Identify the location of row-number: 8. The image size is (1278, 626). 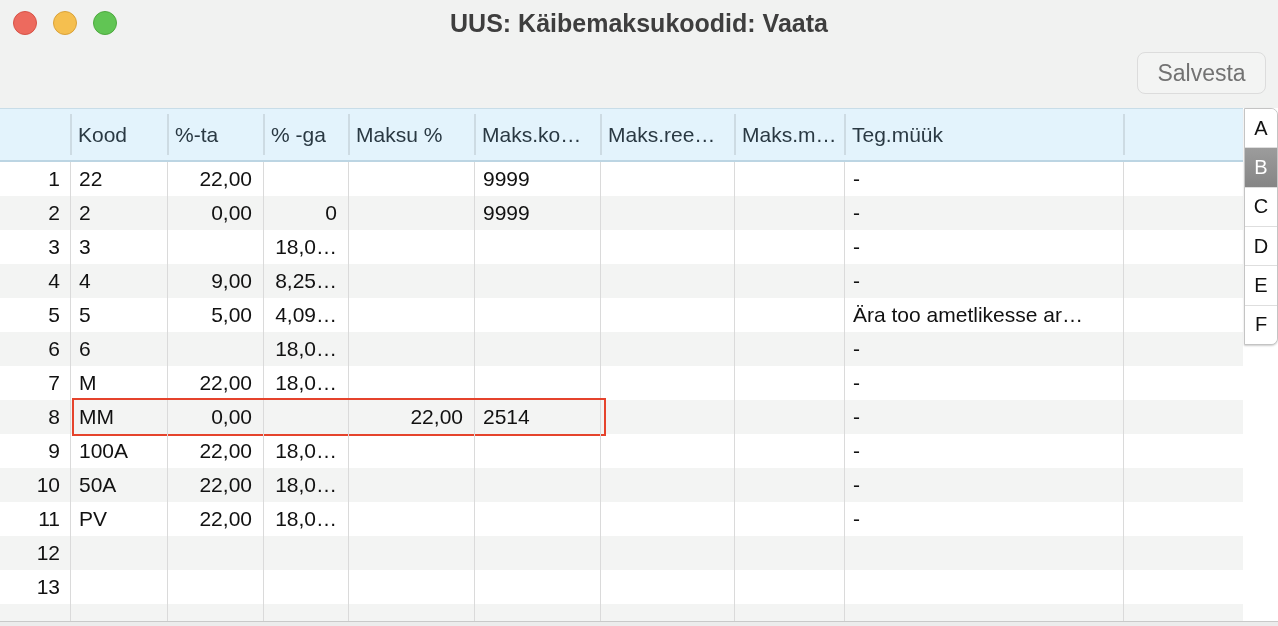
(54, 417).